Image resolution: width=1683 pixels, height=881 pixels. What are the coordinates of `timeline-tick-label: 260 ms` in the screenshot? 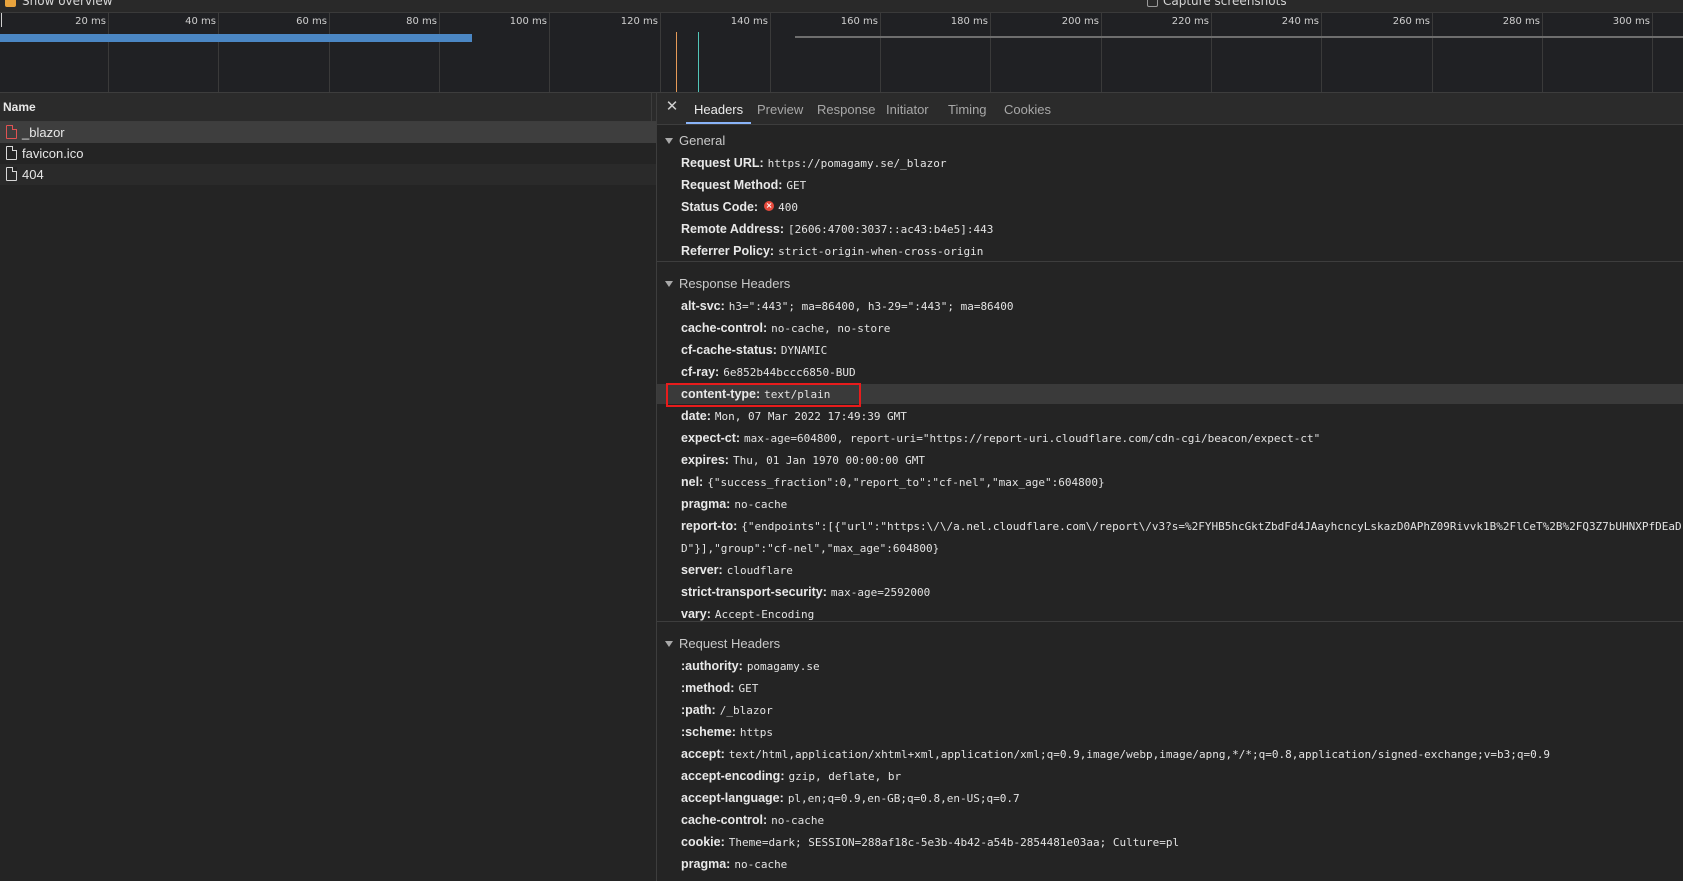 It's located at (1411, 21).